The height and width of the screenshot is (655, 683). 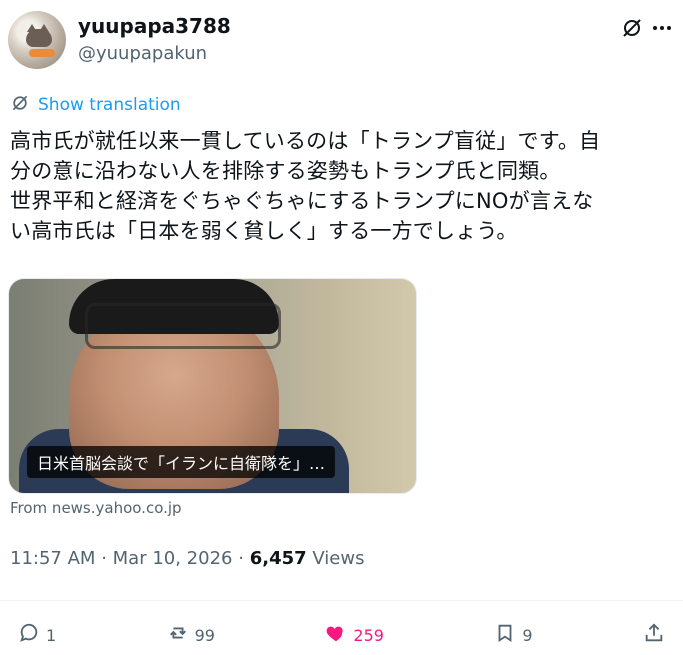 I want to click on show-translation-button: Show translation, so click(x=95, y=105).